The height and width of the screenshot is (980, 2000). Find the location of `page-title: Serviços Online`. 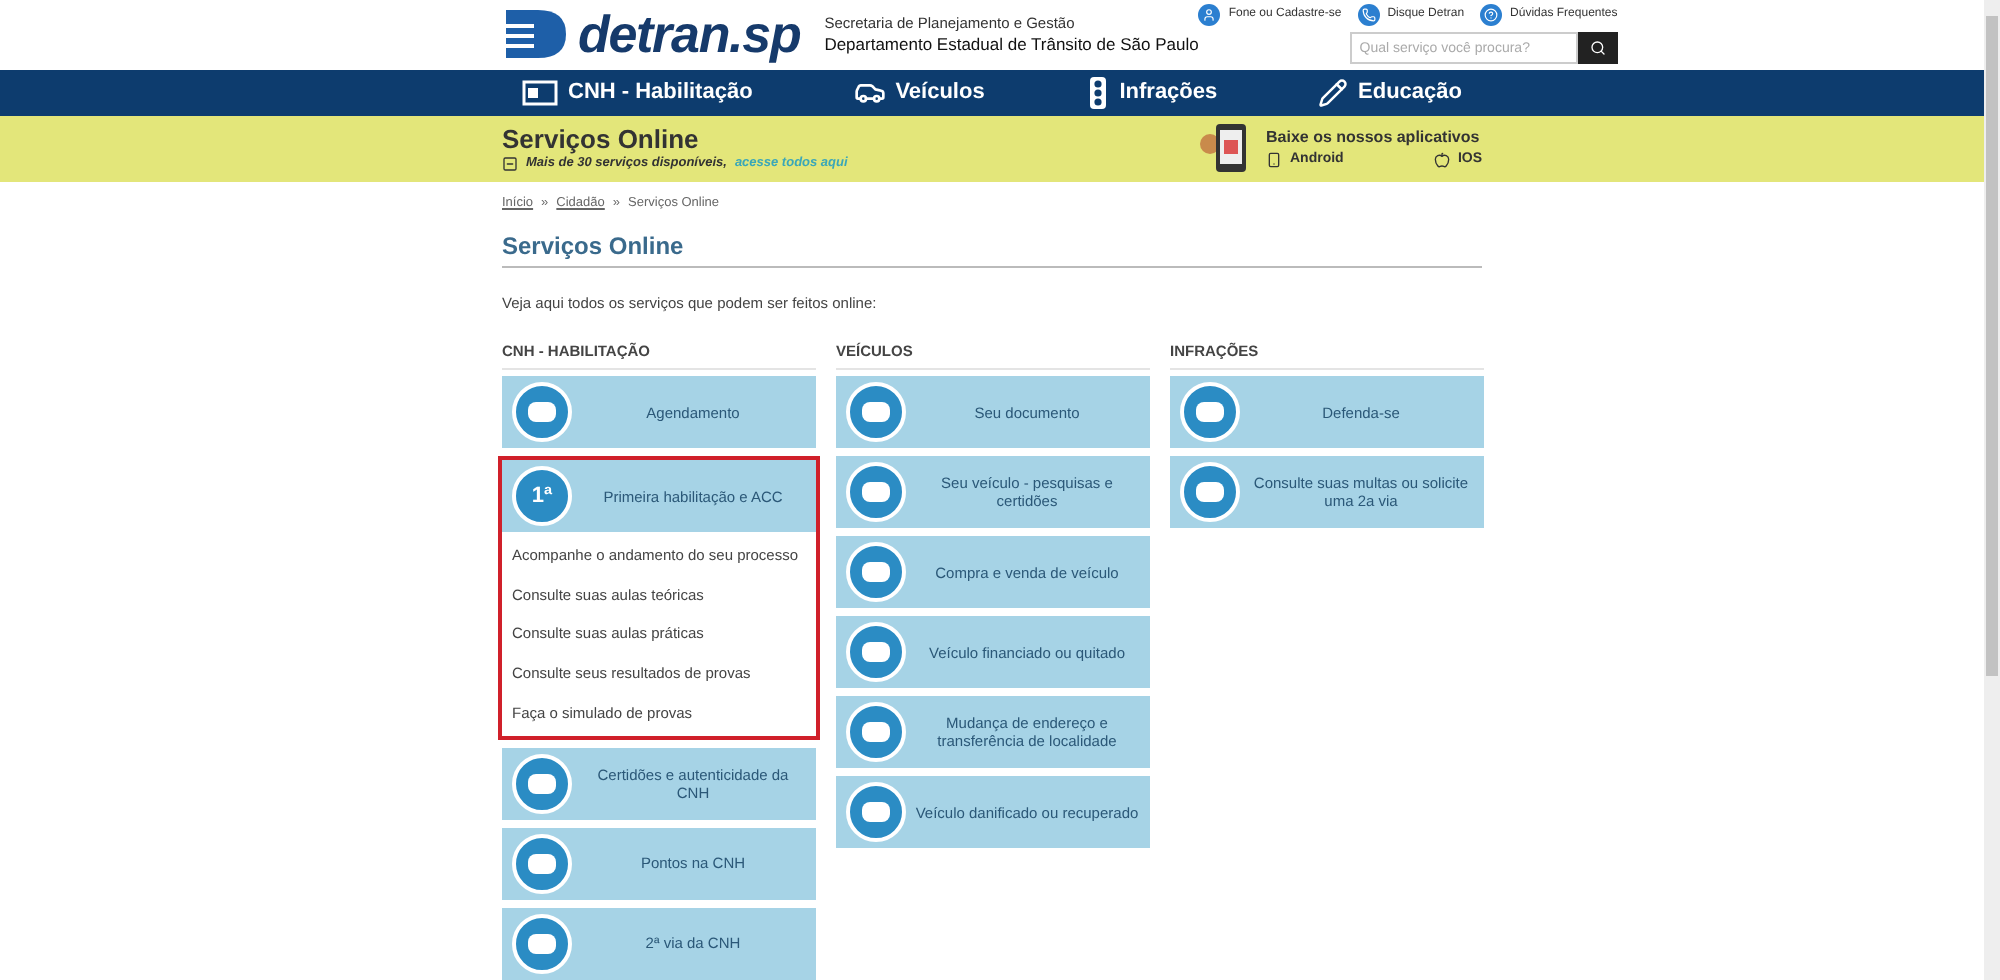

page-title: Serviços Online is located at coordinates (992, 247).